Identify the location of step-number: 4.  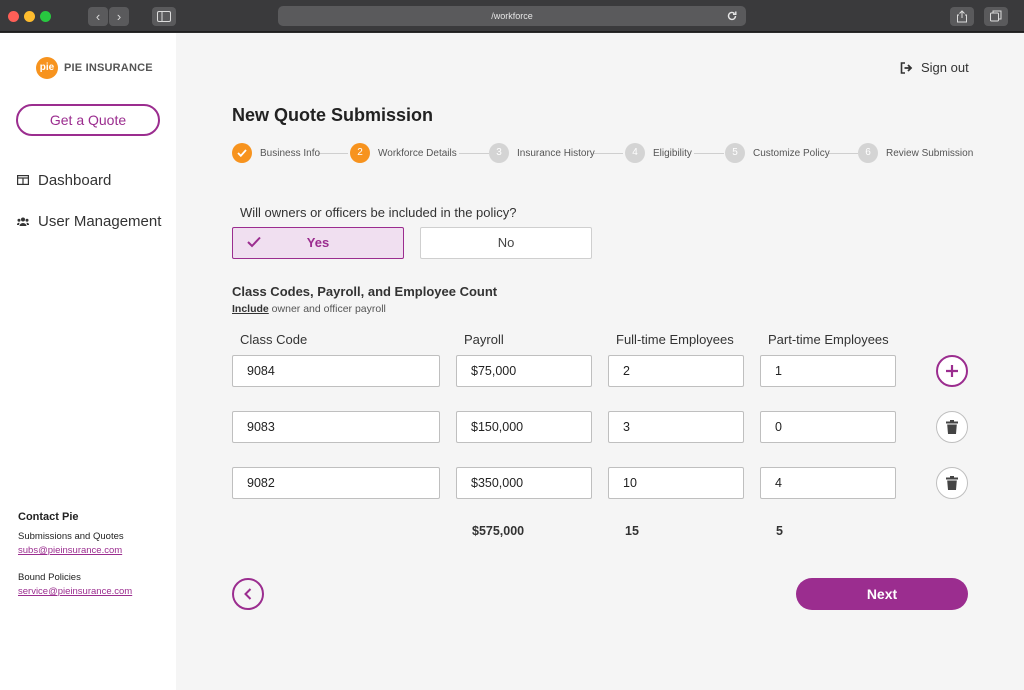
(635, 153).